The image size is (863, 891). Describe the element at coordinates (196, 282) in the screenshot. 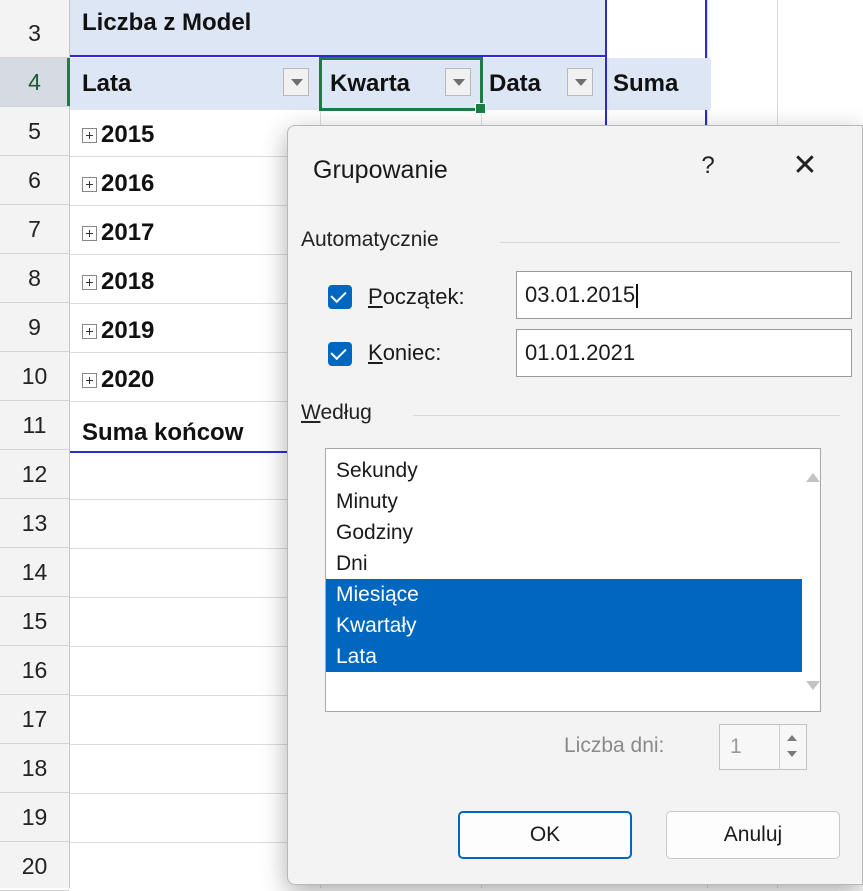

I see `year-row-2018: 2018` at that location.